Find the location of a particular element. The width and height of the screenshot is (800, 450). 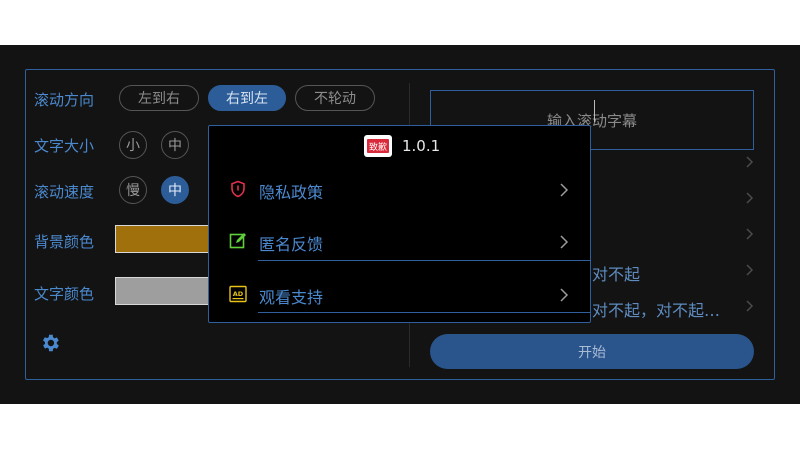

start-button: 开始 is located at coordinates (592, 351).